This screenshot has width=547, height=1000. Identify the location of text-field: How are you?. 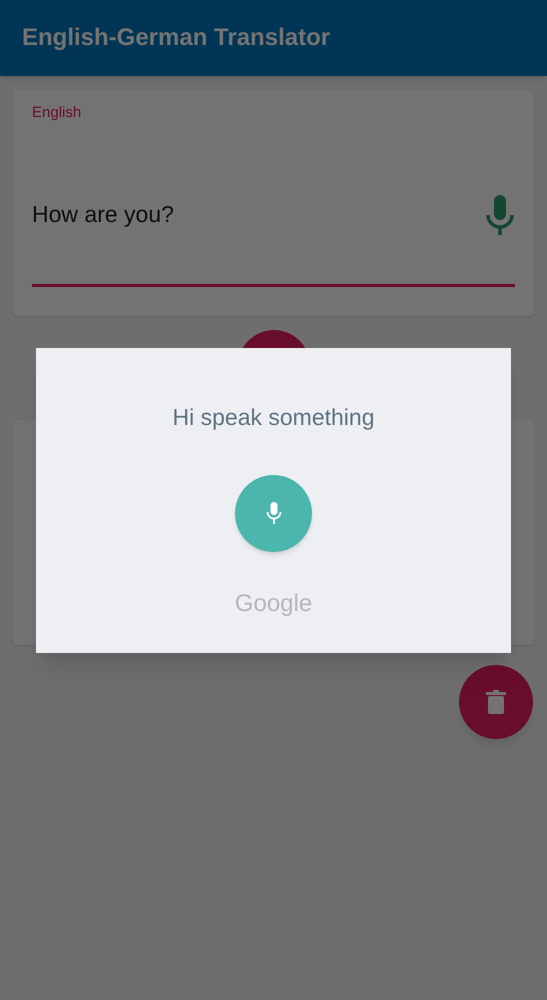
(273, 240).